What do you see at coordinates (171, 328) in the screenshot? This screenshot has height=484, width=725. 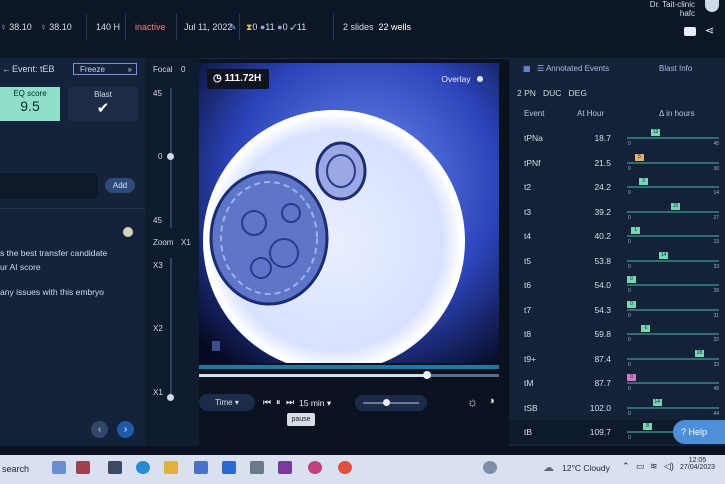 I see `zoom-slider` at bounding box center [171, 328].